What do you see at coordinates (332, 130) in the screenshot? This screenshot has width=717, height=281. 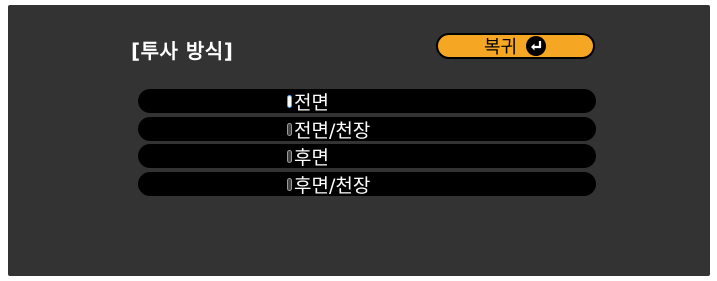 I see `option-label: 전면/천장` at bounding box center [332, 130].